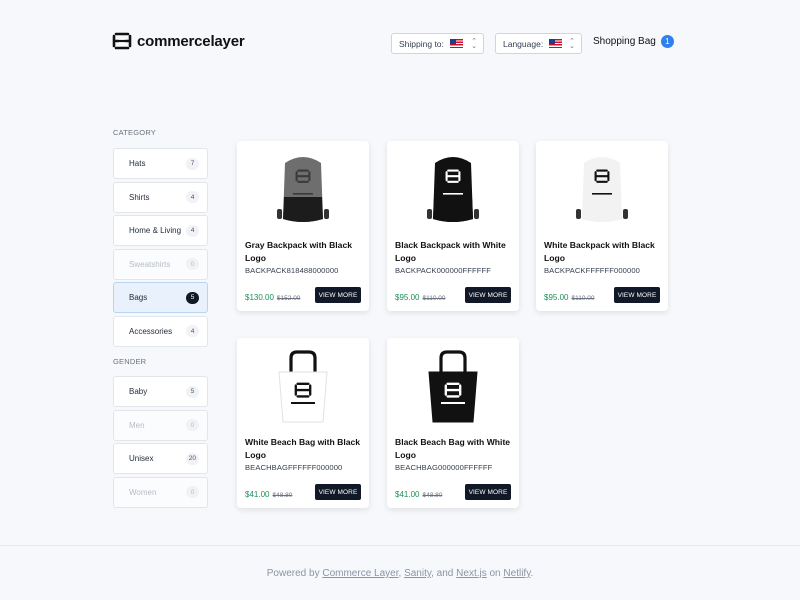  I want to click on footer-separator: on, so click(495, 573).